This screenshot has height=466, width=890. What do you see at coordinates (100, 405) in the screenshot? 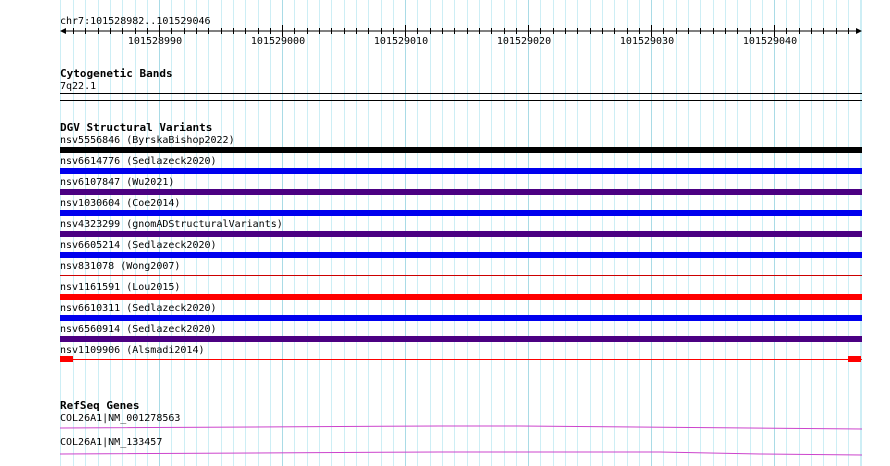
I see `refseq-track-title: RefSeq Genes` at bounding box center [100, 405].